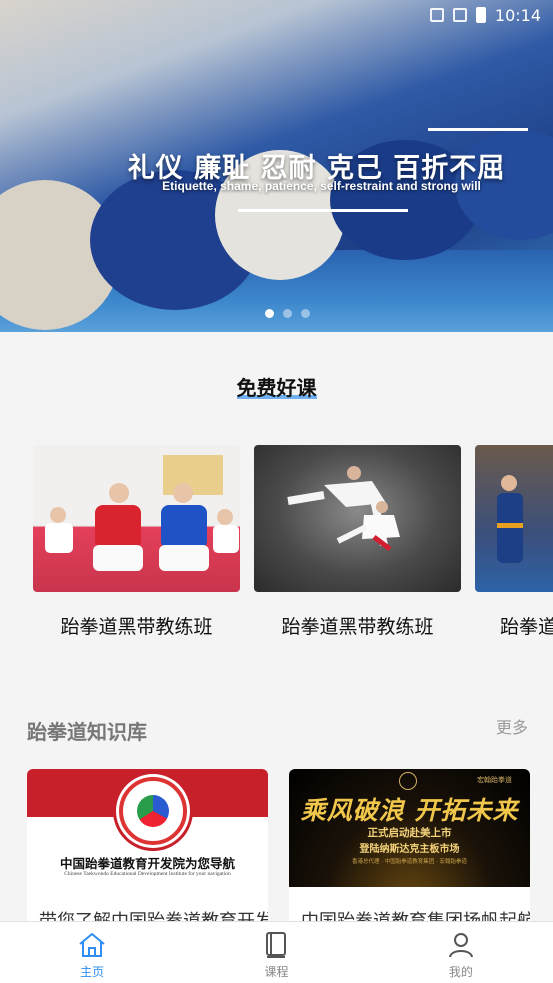 This screenshot has width=553, height=983. I want to click on institute-seal-icon, so click(153, 811).